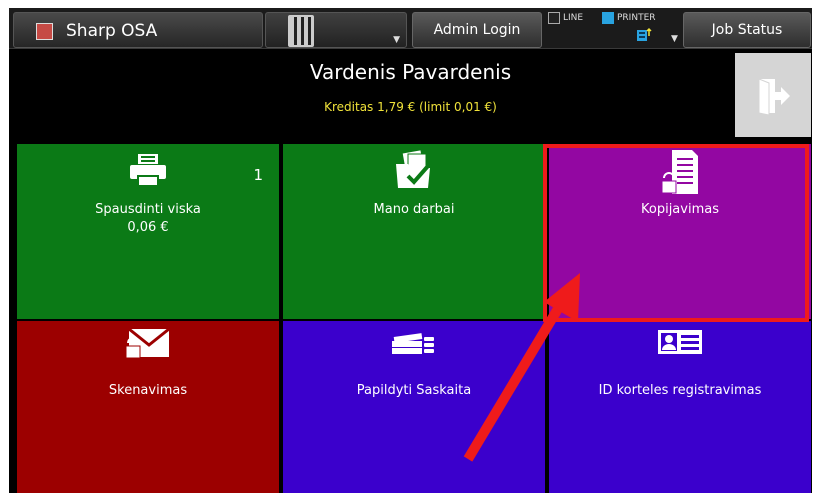 This screenshot has height=493, width=821. What do you see at coordinates (414, 347) in the screenshot?
I see `money-stack-icon` at bounding box center [414, 347].